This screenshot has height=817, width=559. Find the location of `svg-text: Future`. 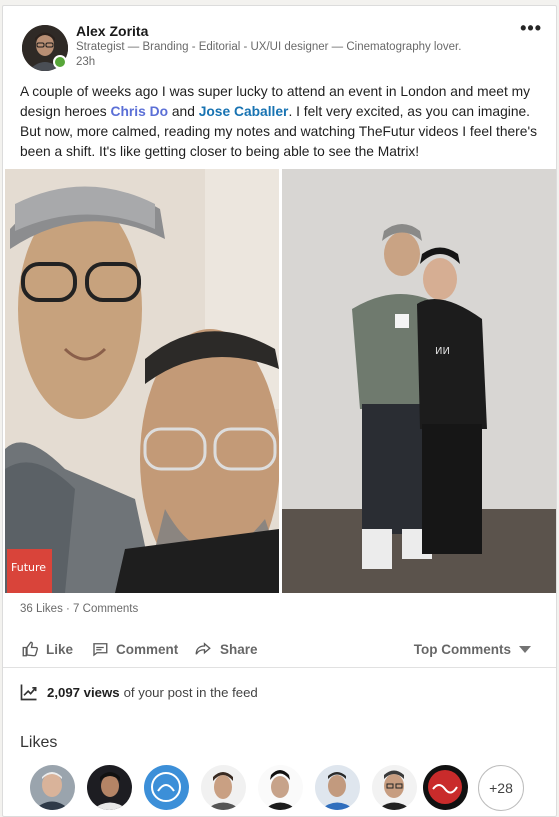

svg-text: Future is located at coordinates (28, 567).